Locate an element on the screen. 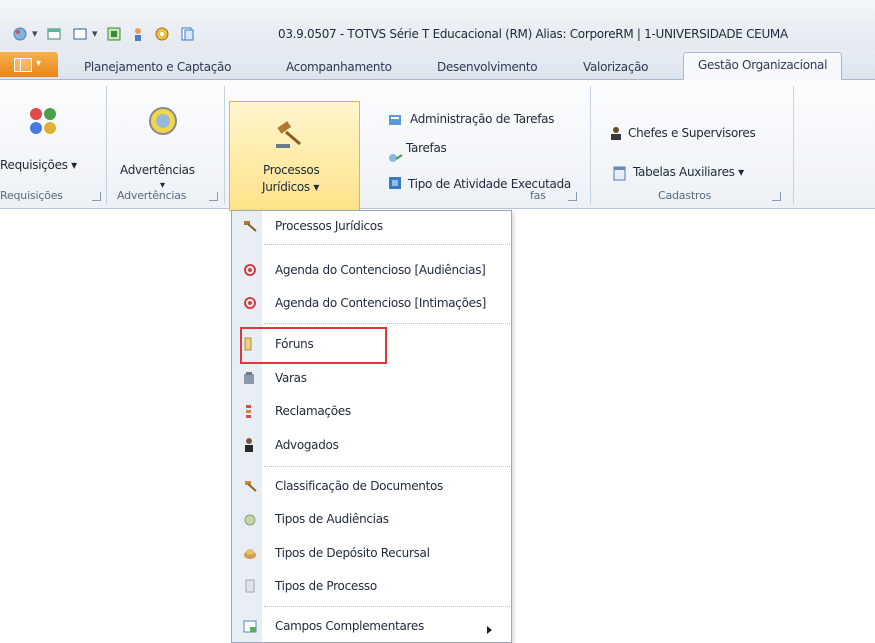  tab-desenvolvimento: Desenvolvimento is located at coordinates (487, 67).